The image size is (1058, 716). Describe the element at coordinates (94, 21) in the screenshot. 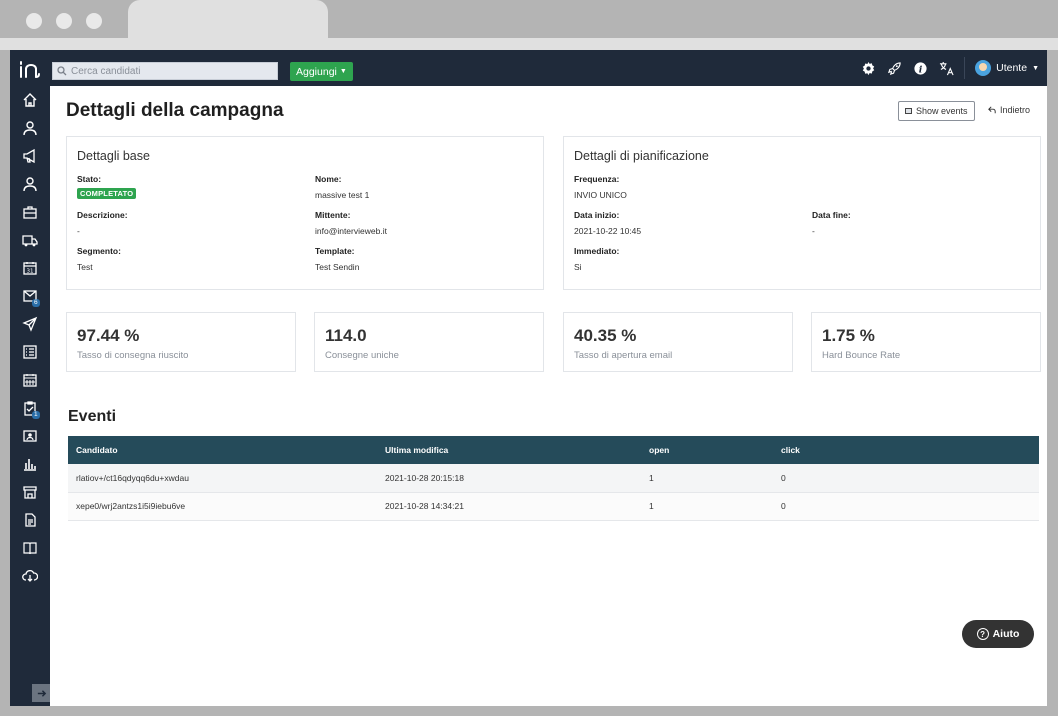

I see `window-maximize-dot` at that location.